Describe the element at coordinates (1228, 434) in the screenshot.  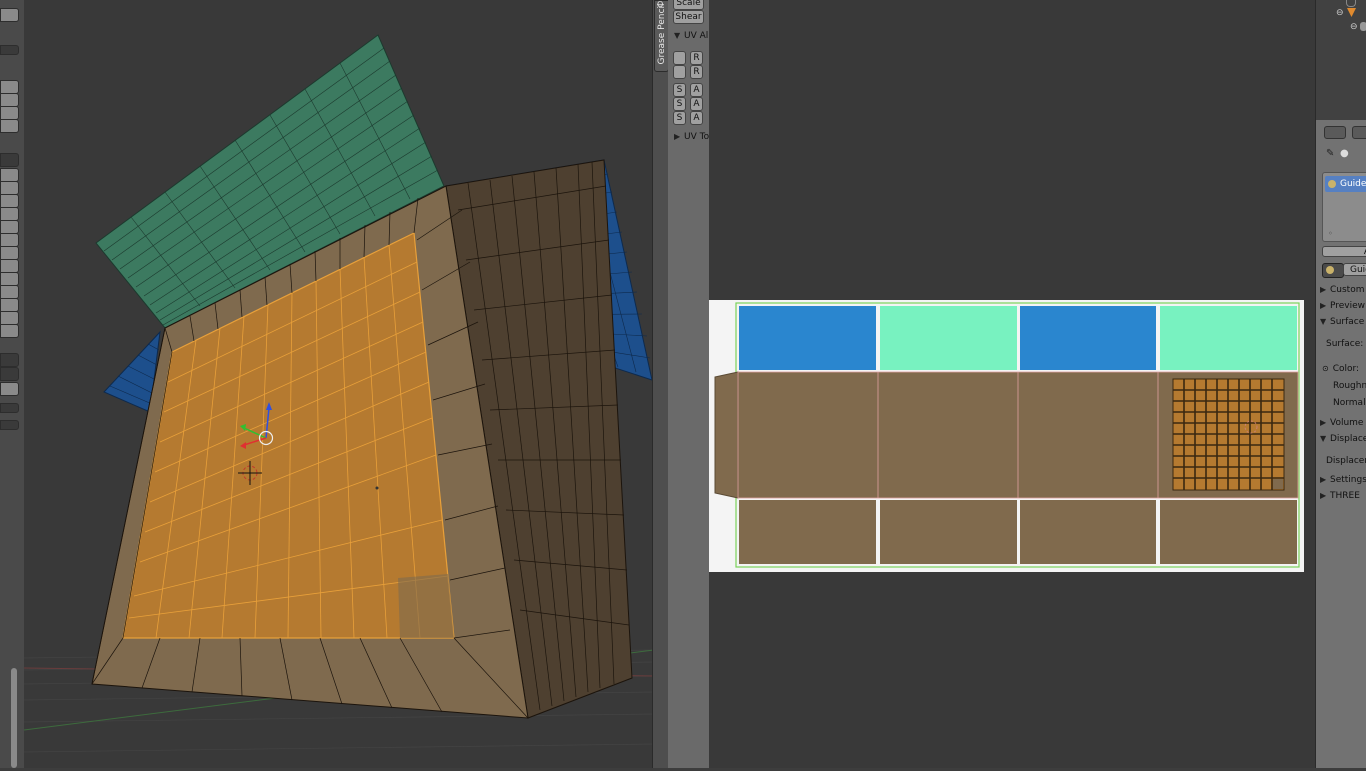
I see `selected-uv-grid` at that location.